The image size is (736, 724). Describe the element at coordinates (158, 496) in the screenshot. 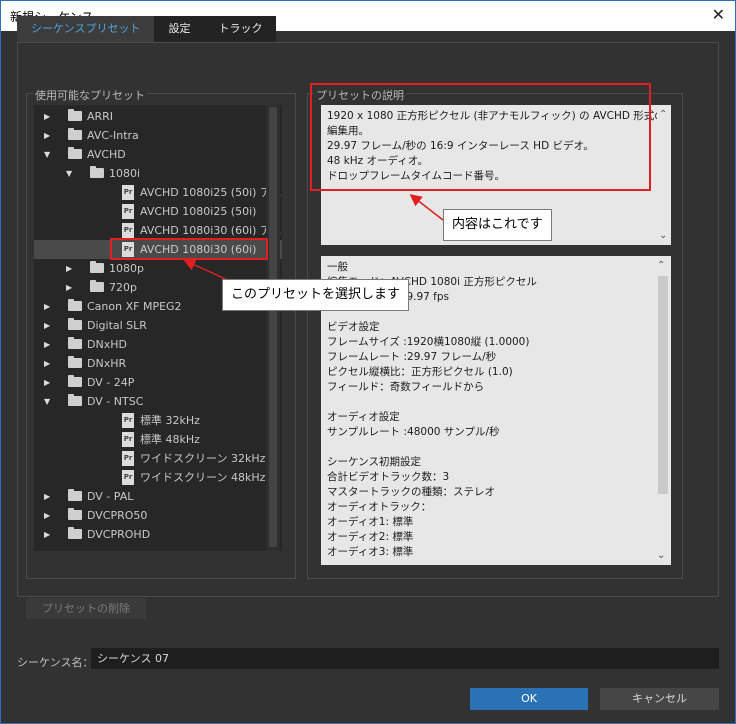

I see `tree-folder: ▶ DV - PAL` at that location.